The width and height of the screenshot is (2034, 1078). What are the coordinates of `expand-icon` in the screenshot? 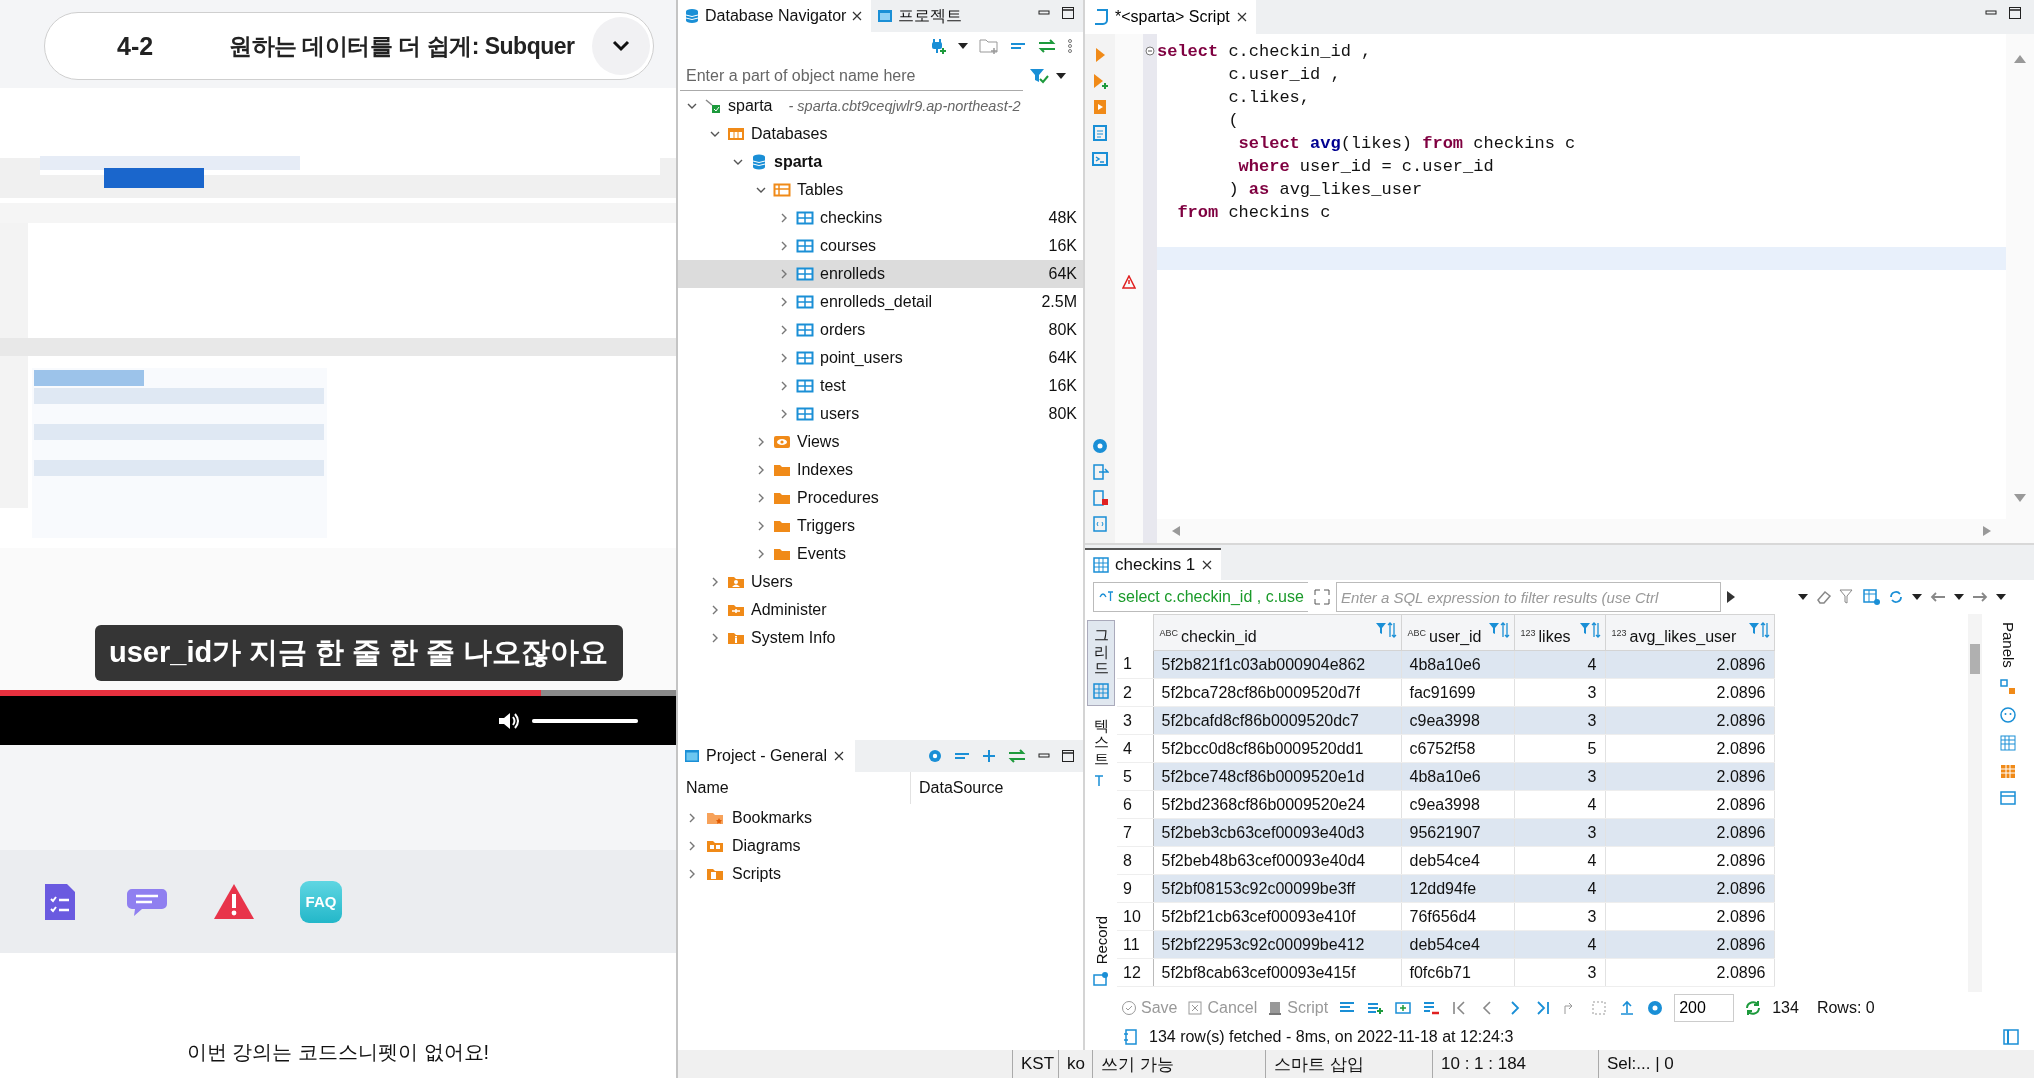 It's located at (1321, 597).